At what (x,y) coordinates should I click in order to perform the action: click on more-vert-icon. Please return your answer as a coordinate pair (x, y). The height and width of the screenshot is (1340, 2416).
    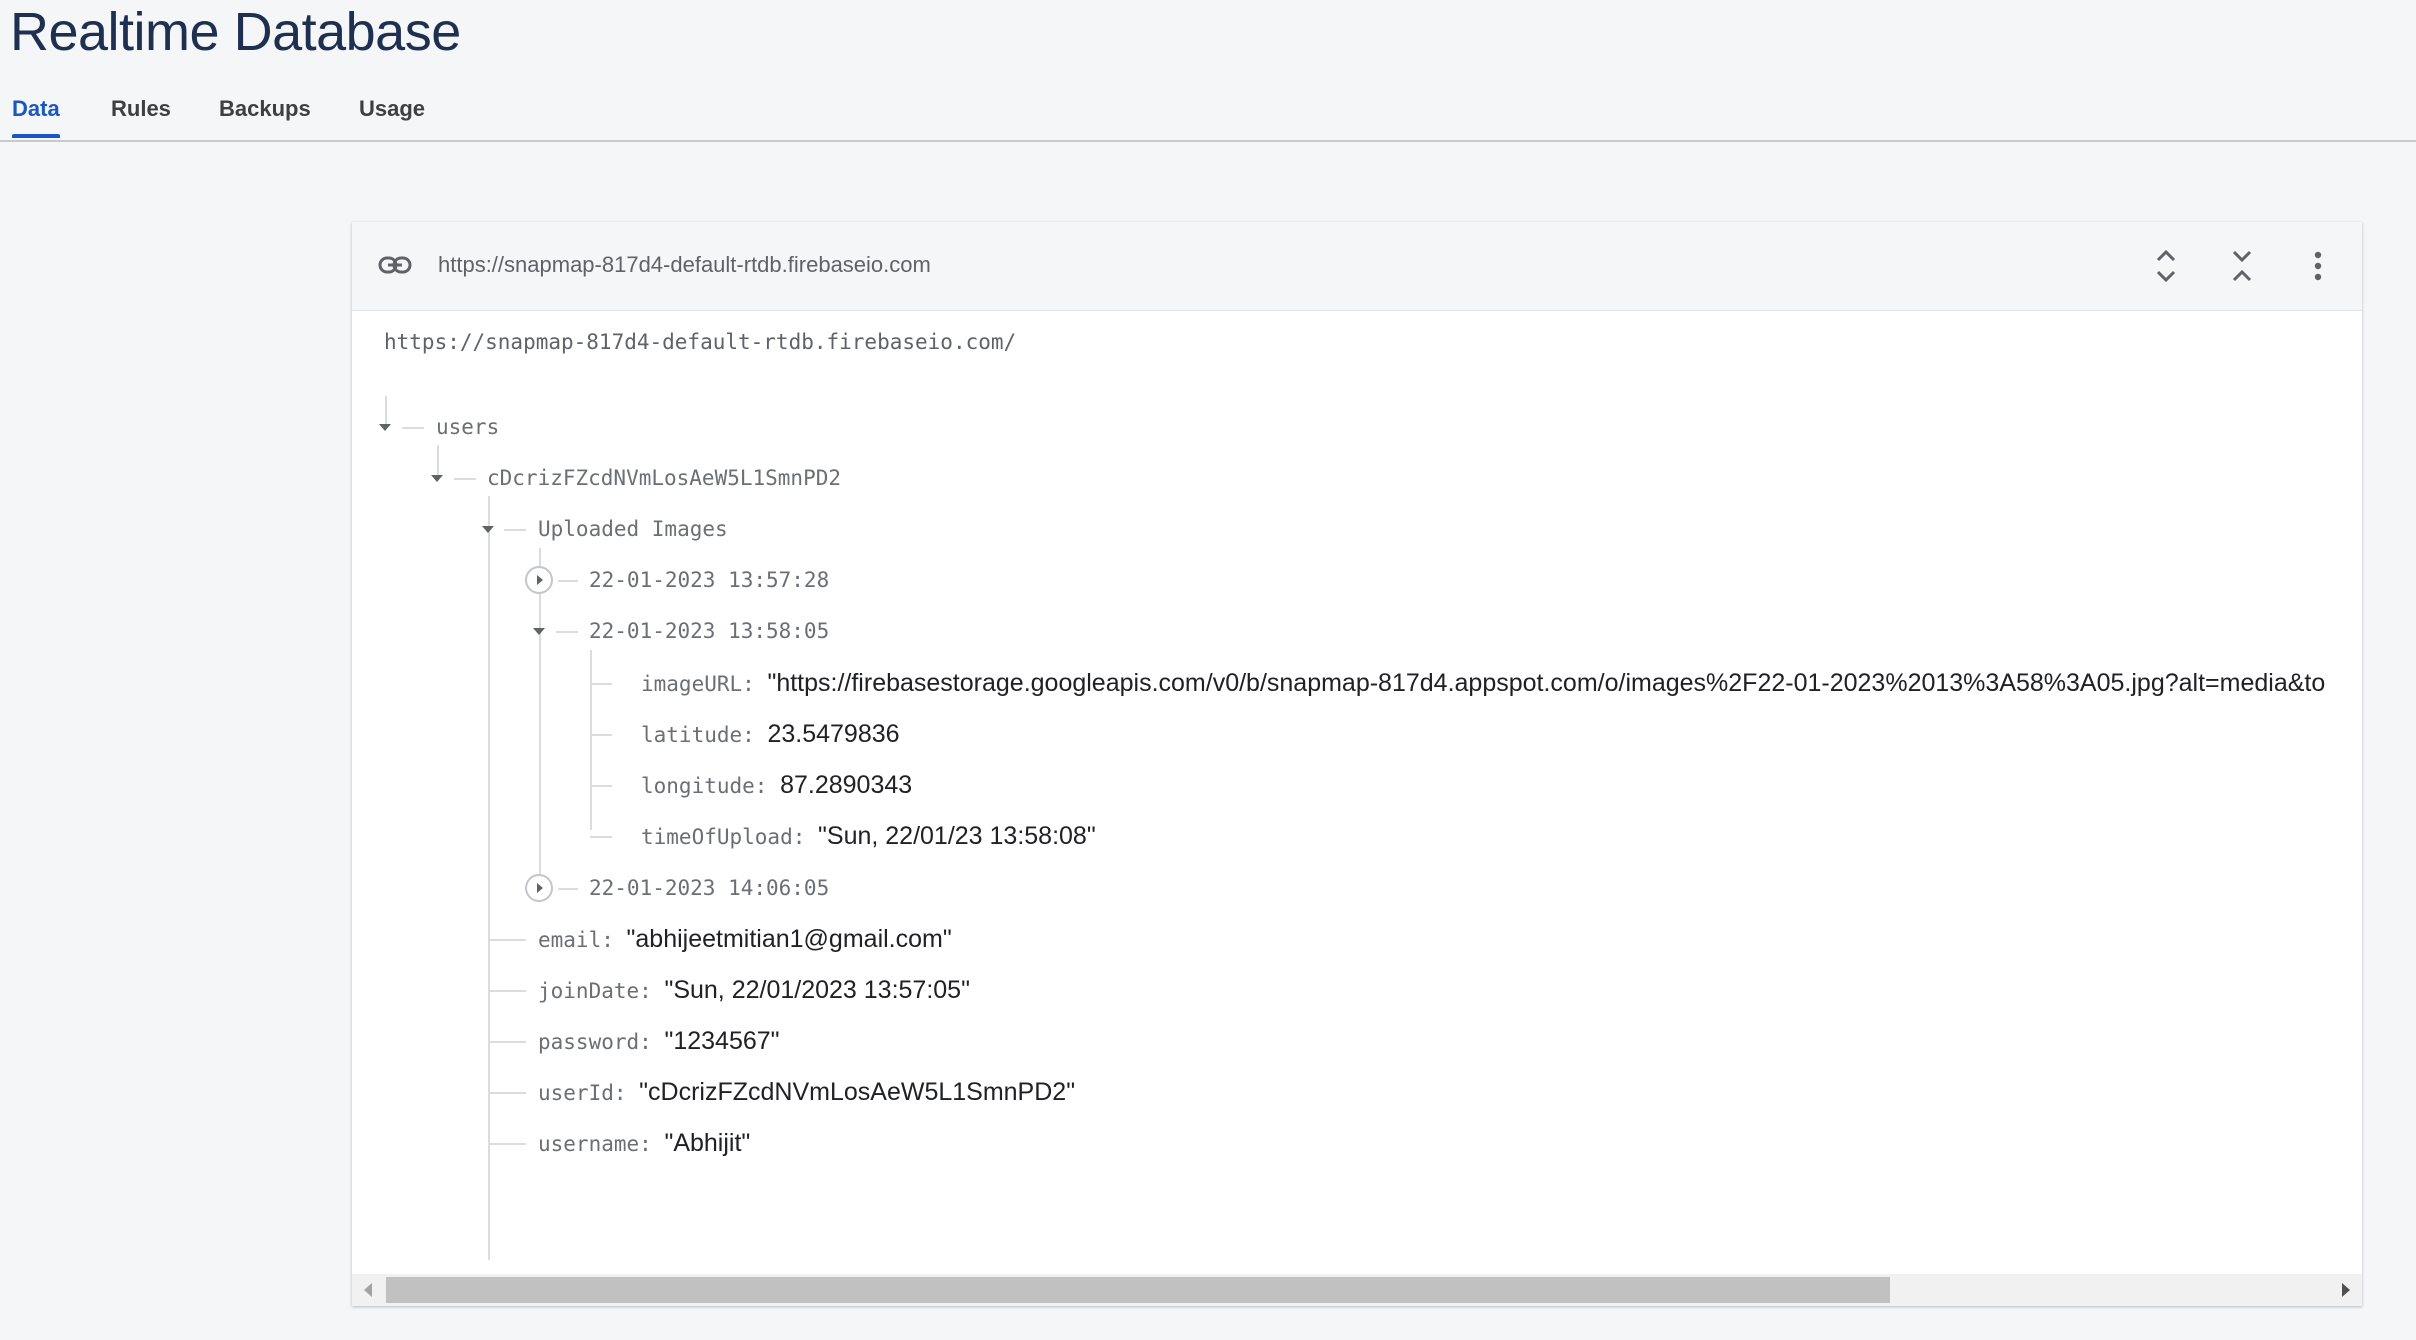
    Looking at the image, I should click on (2318, 266).